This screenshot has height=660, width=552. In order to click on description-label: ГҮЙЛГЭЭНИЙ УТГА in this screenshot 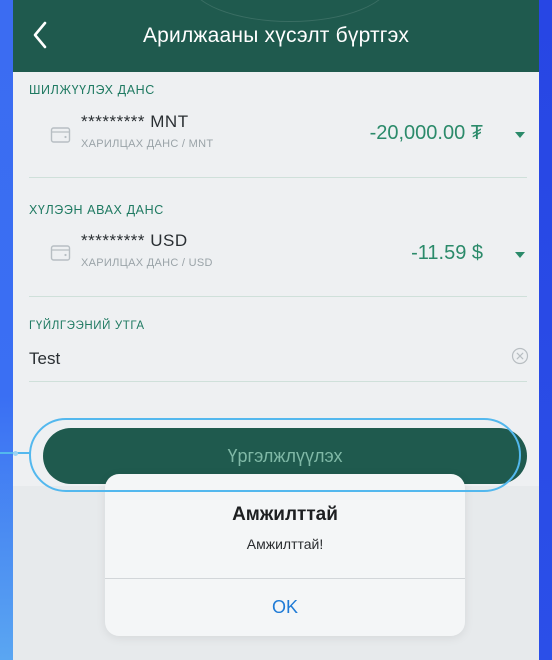, I will do `click(87, 326)`.